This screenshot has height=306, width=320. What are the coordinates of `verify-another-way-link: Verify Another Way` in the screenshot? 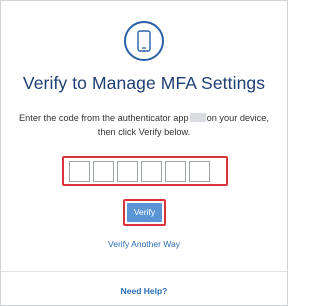 It's located at (144, 244).